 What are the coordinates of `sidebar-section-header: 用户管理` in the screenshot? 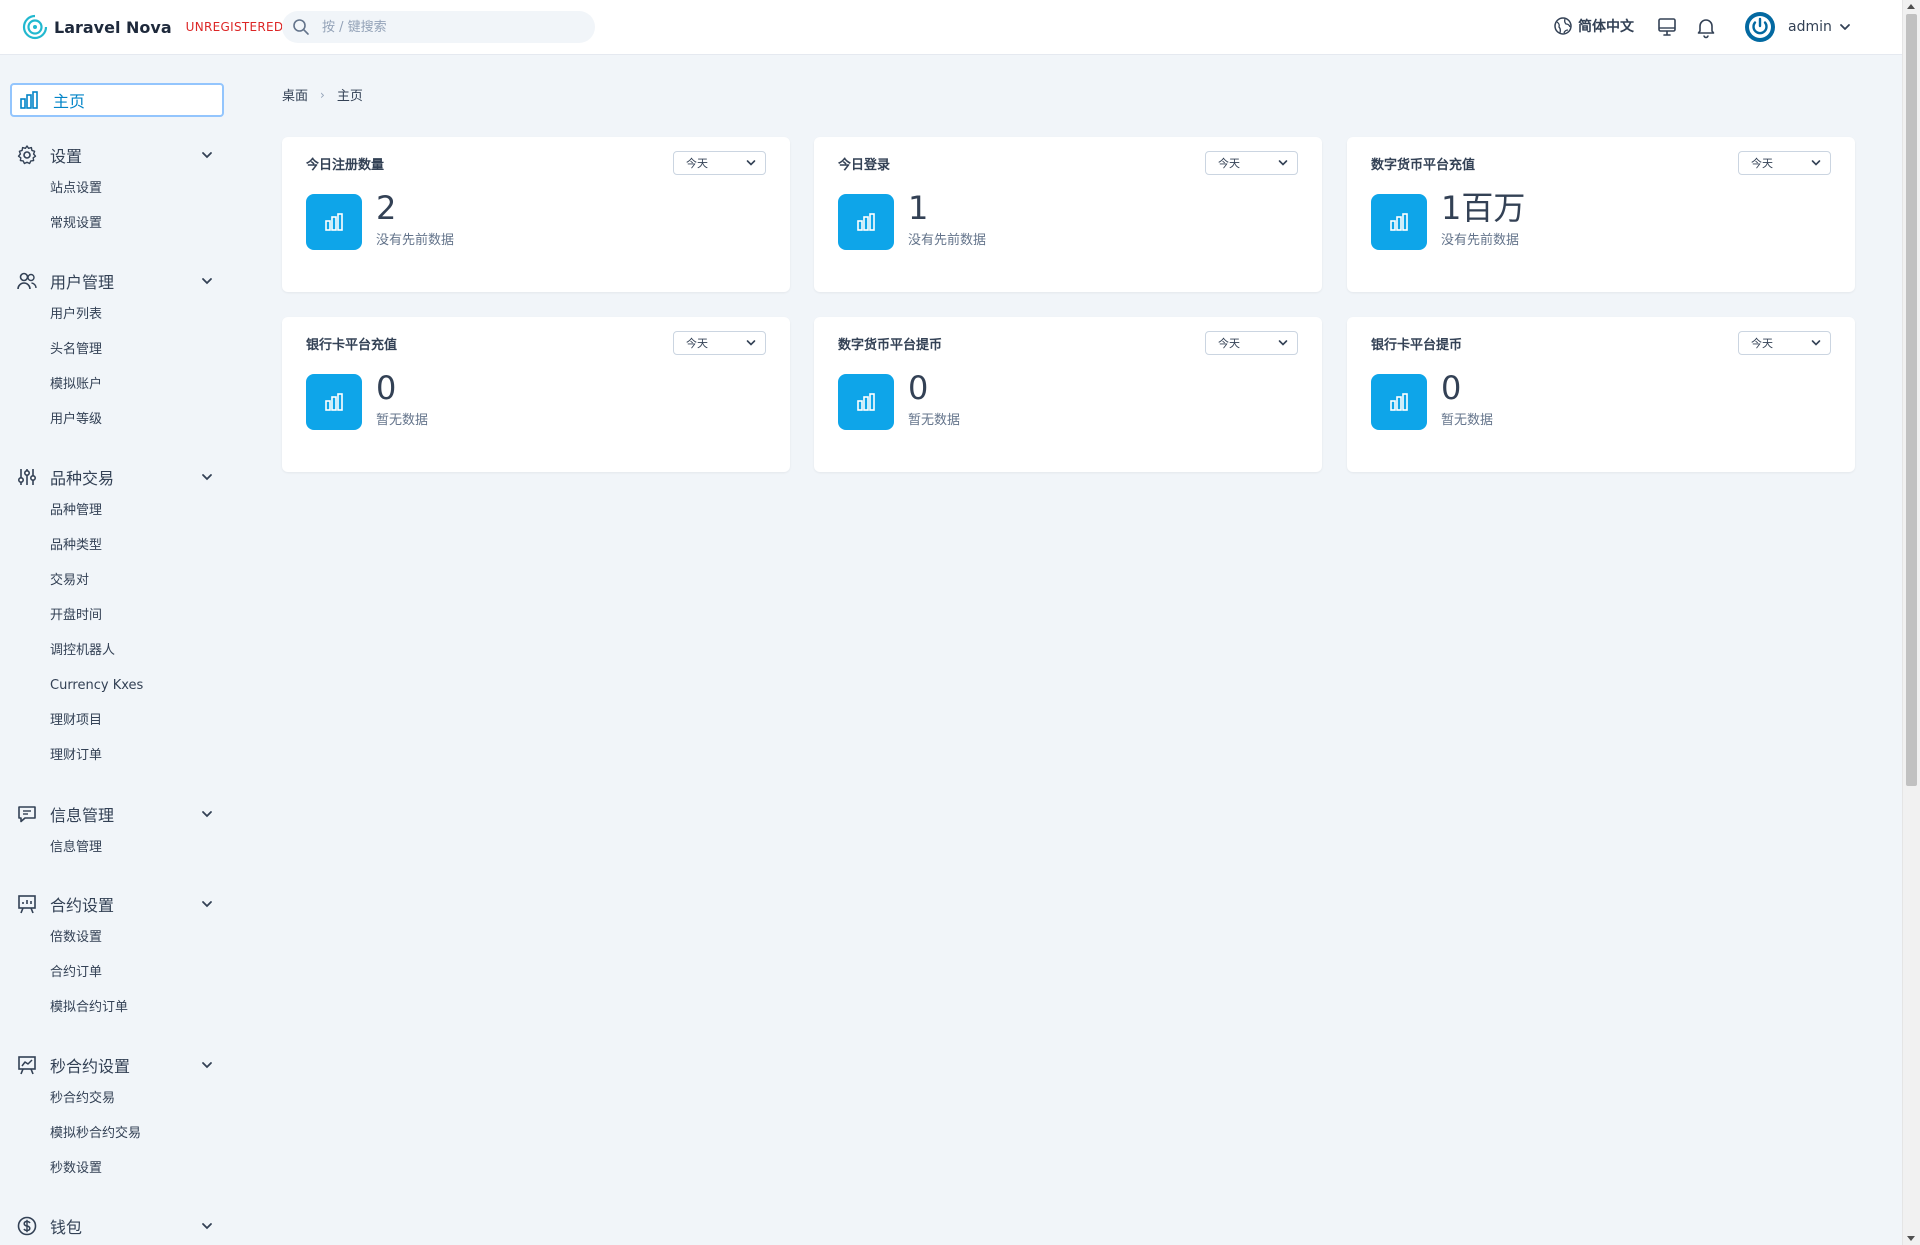 It's located at (120, 281).